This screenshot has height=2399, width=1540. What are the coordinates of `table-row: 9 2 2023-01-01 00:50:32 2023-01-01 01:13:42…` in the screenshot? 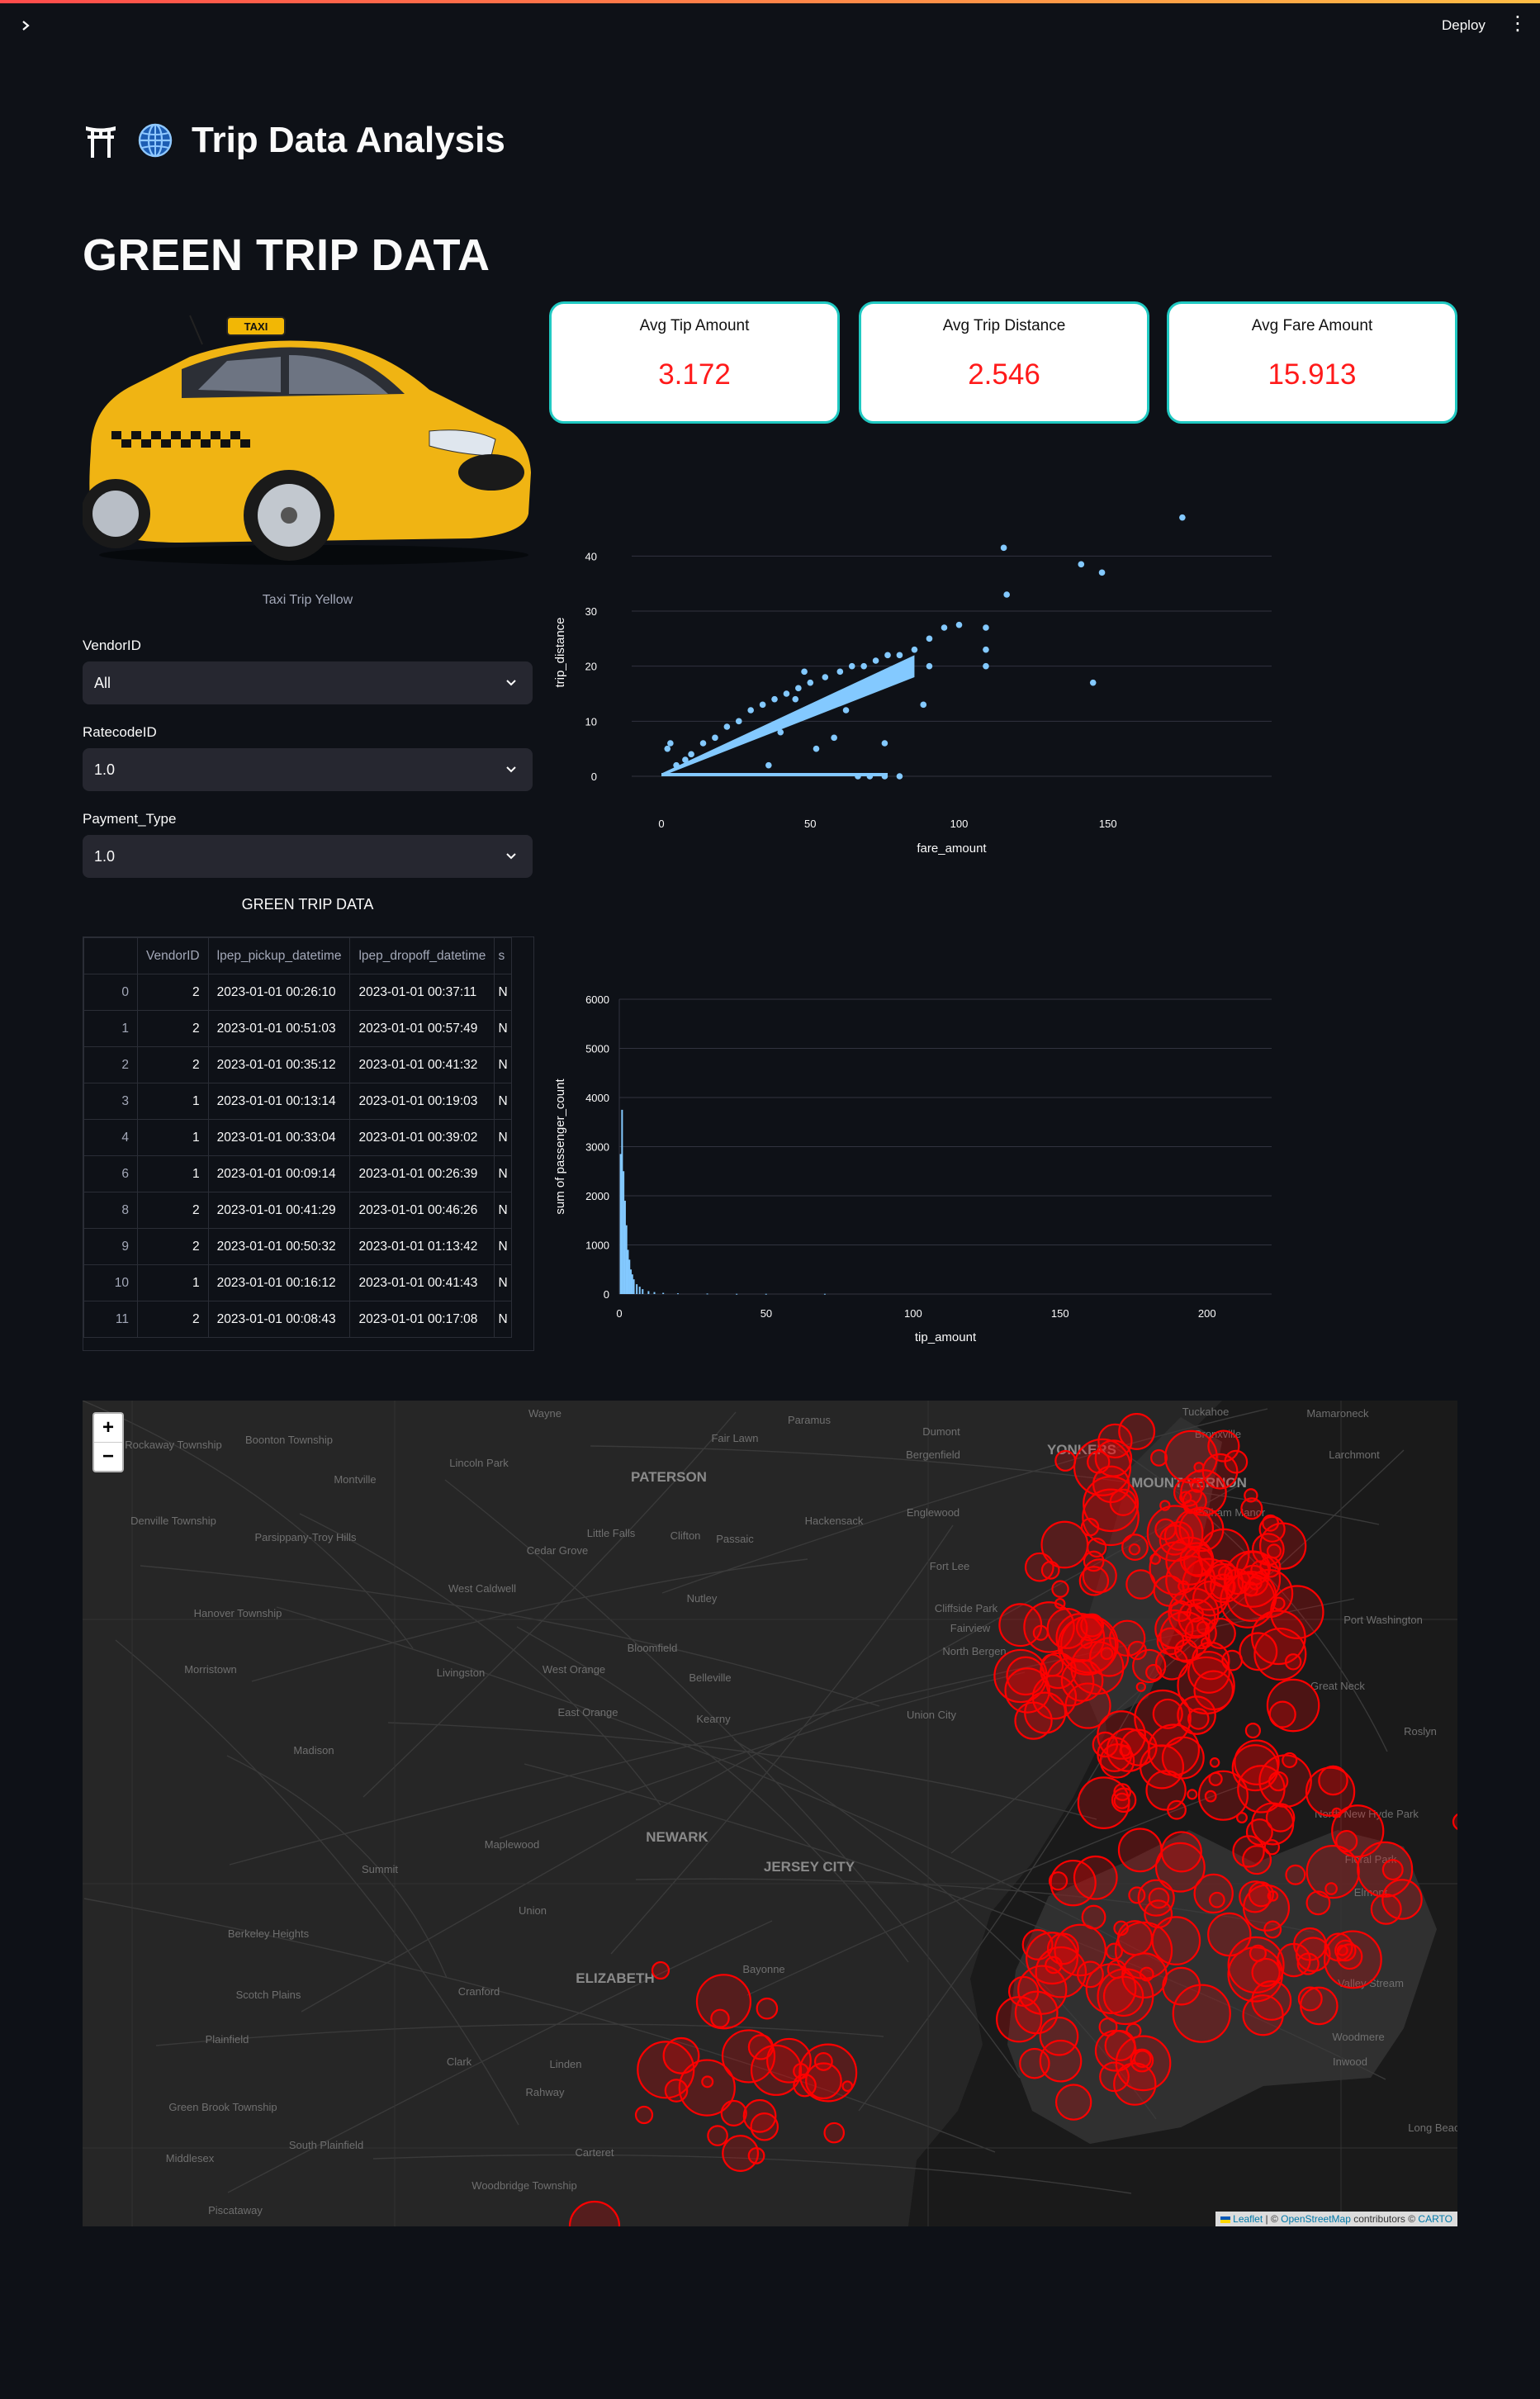 It's located at (297, 1246).